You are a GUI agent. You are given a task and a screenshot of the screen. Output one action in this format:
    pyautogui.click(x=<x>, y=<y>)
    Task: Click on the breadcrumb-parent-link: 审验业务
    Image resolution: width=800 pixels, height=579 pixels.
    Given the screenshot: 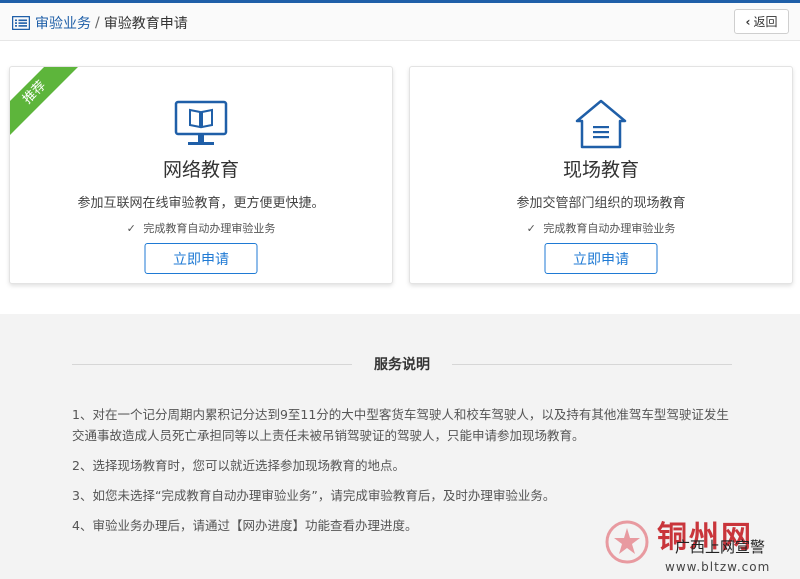 What is the action you would take?
    pyautogui.click(x=63, y=23)
    